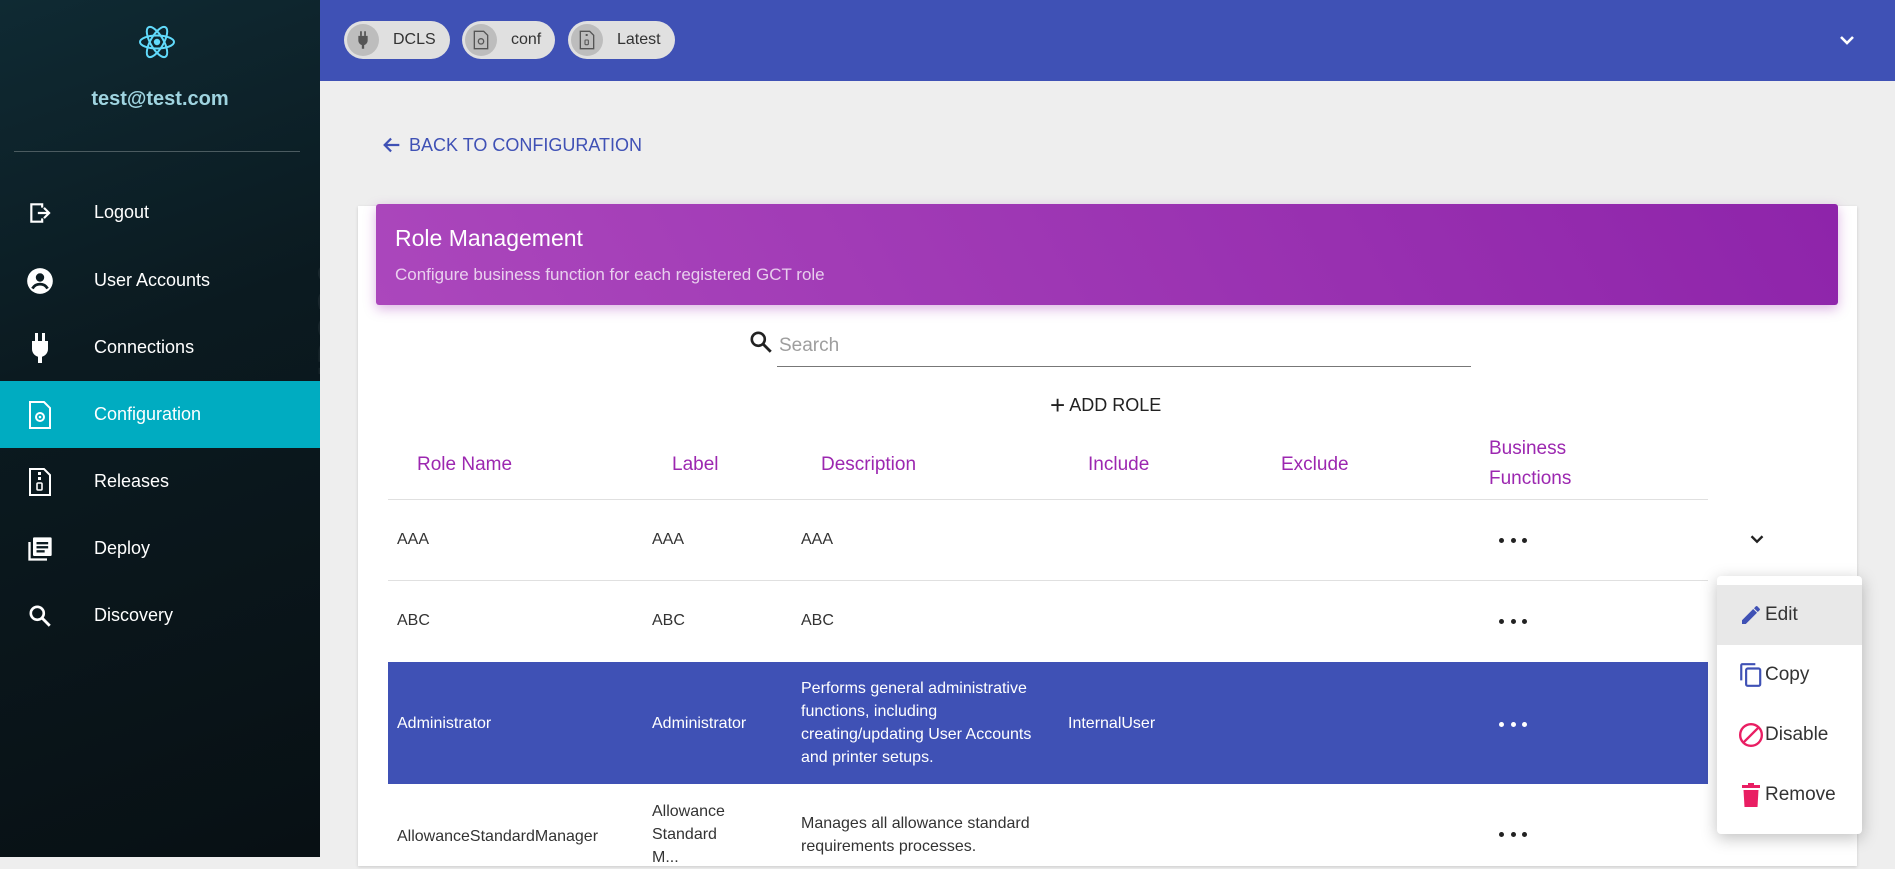 The image size is (1895, 869). Describe the element at coordinates (668, 620) in the screenshot. I see `cell-label: ABC` at that location.